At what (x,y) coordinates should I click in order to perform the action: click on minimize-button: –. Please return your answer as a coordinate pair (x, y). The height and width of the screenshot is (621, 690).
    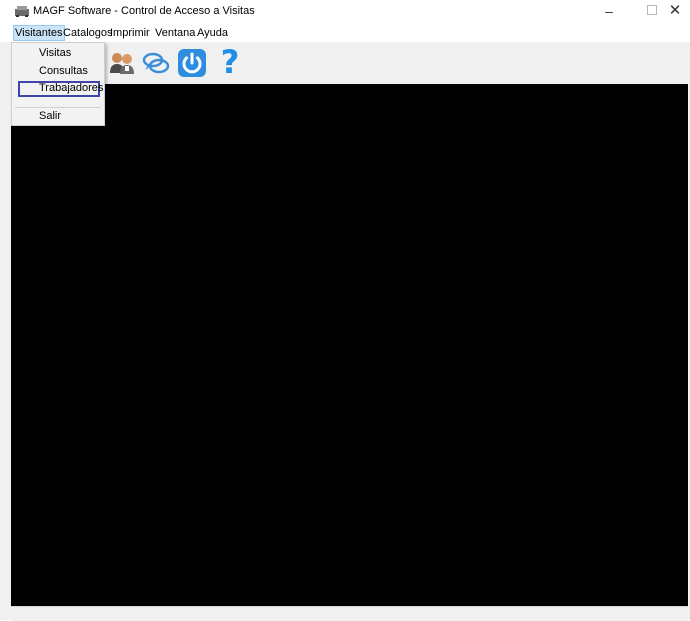
    Looking at the image, I should click on (609, 11).